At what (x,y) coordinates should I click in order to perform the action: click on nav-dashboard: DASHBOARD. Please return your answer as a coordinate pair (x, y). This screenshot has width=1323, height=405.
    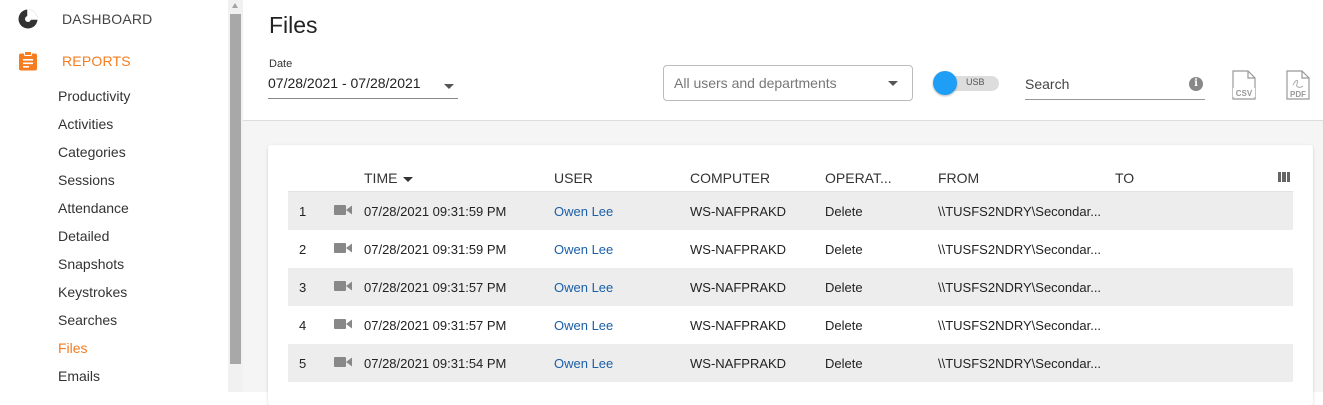
    Looking at the image, I should click on (114, 19).